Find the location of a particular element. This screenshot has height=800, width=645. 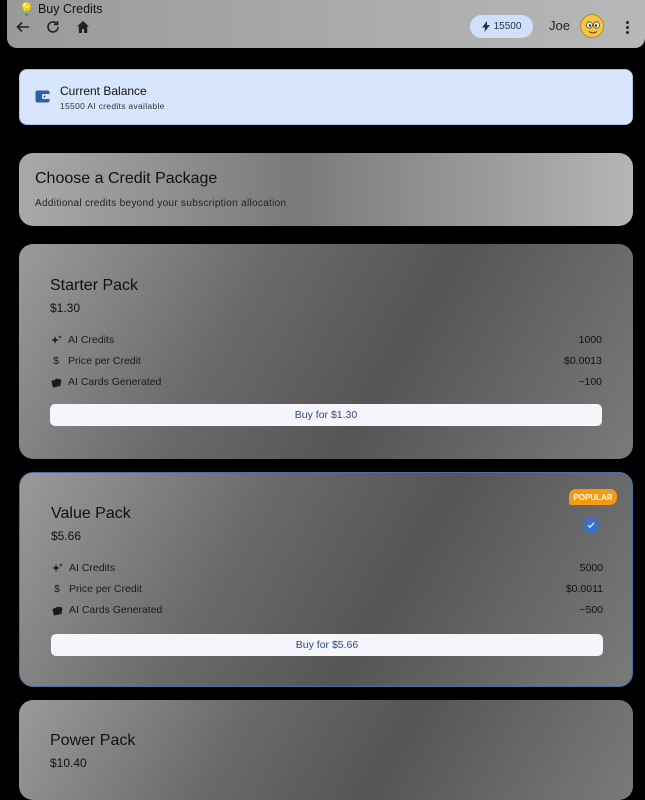

lightbulb-icon: 💡 is located at coordinates (26, 9).